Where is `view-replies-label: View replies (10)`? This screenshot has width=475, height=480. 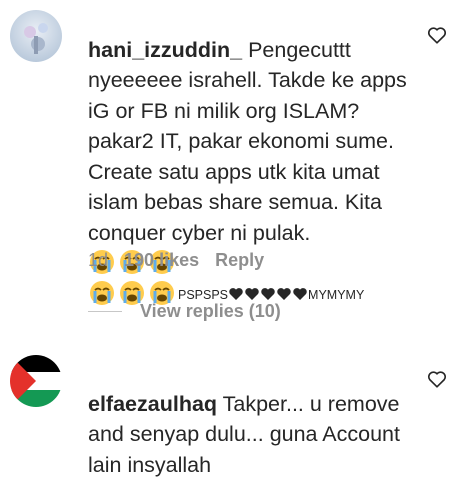
view-replies-label: View replies (10) is located at coordinates (210, 311).